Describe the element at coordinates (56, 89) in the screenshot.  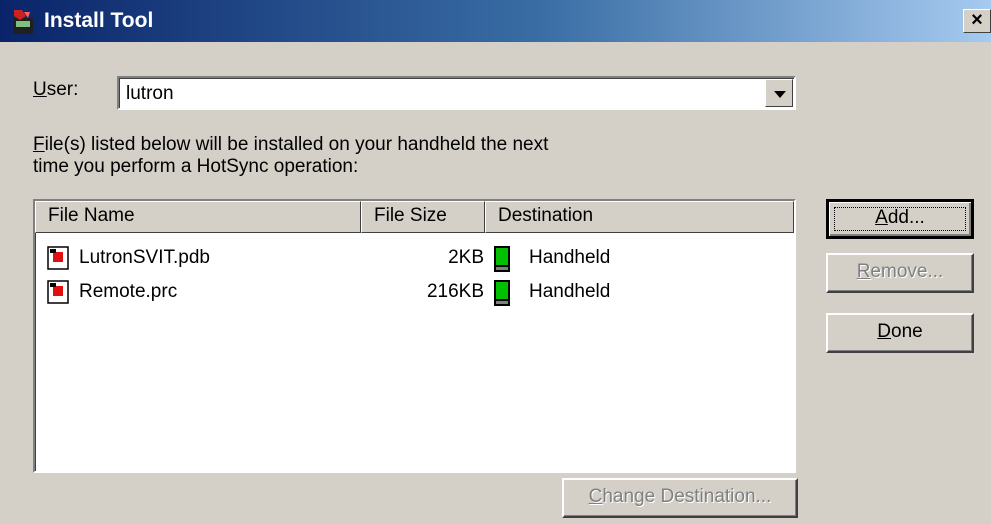
I see `user-label: User:` at that location.